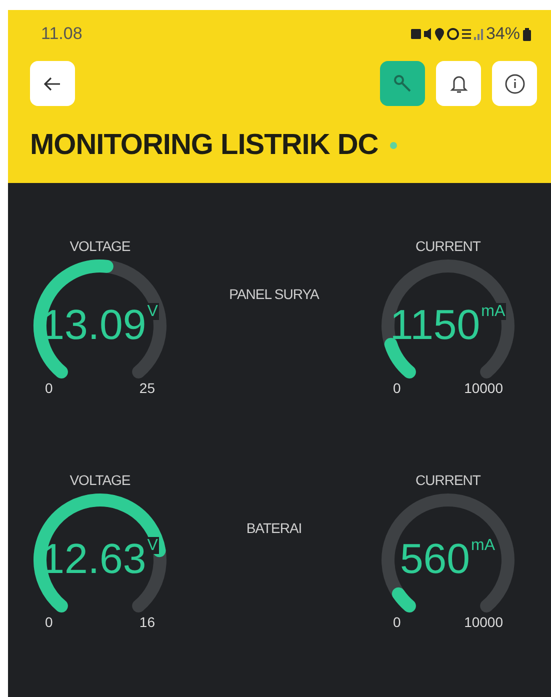 The height and width of the screenshot is (697, 551). Describe the element at coordinates (527, 34) in the screenshot. I see `battery-icon` at that location.